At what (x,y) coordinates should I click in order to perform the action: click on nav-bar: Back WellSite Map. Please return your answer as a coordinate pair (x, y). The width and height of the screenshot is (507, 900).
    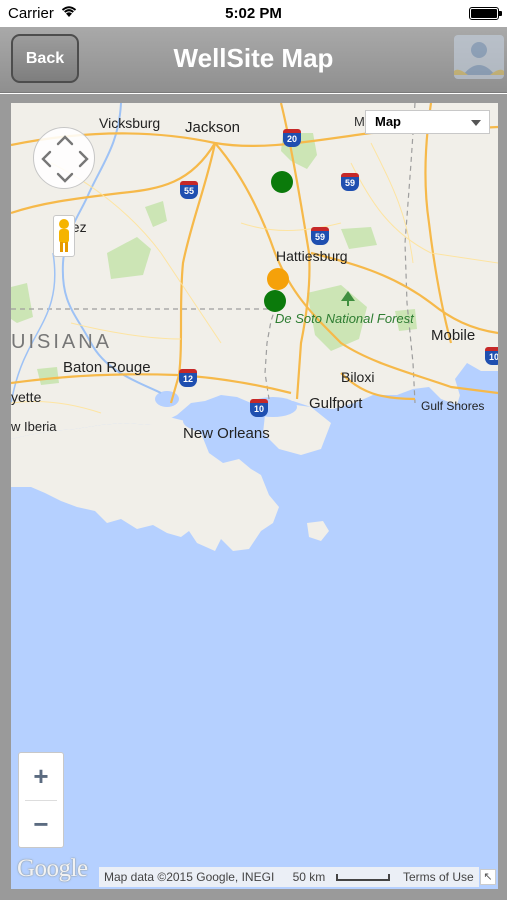
    Looking at the image, I should click on (253, 60).